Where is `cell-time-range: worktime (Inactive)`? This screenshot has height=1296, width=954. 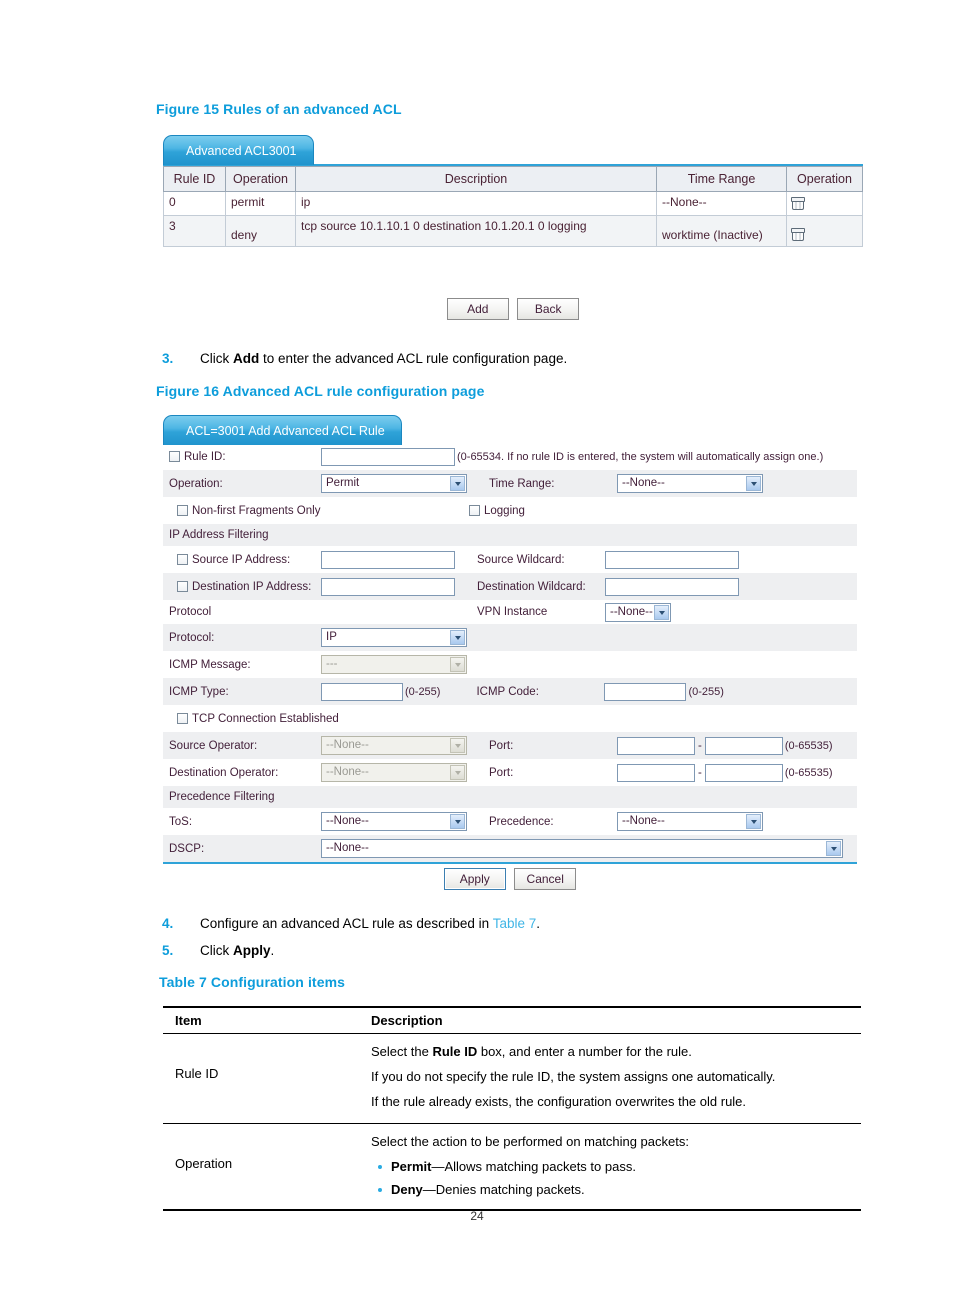
cell-time-range: worktime (Inactive) is located at coordinates (721, 231).